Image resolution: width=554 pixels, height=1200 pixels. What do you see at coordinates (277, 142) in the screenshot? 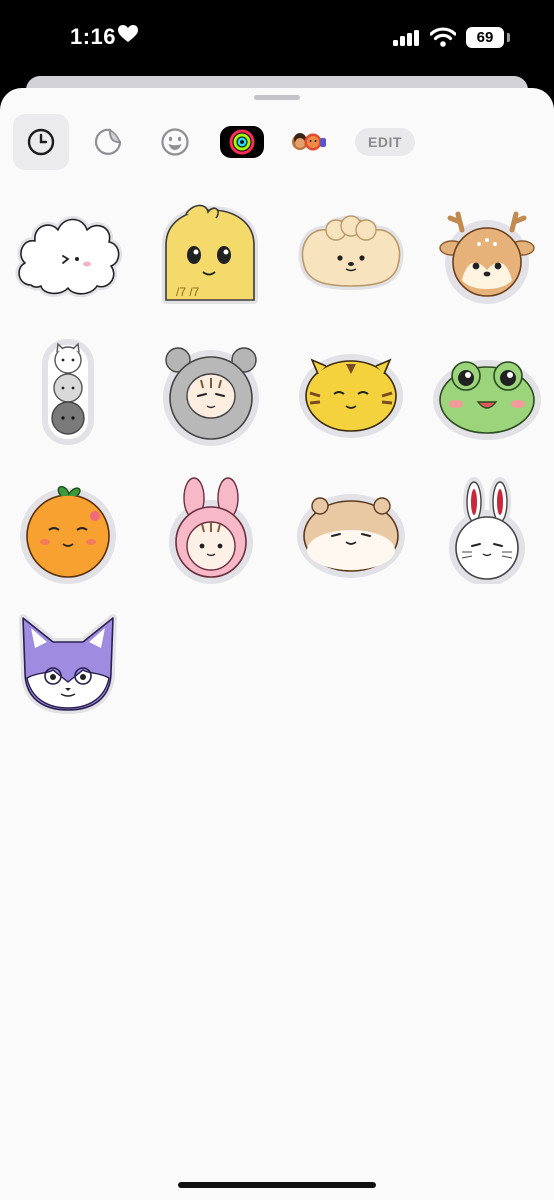
I see `sticker-category-tabs: EDIT` at bounding box center [277, 142].